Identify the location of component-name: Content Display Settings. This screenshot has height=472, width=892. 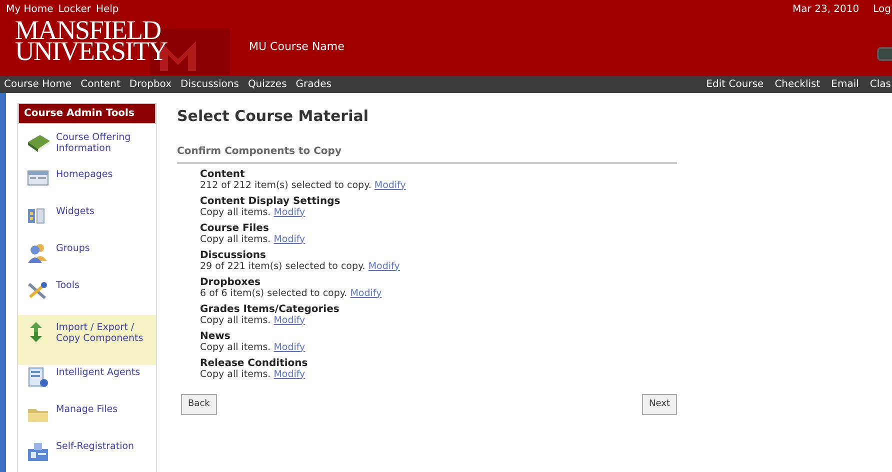
(271, 201).